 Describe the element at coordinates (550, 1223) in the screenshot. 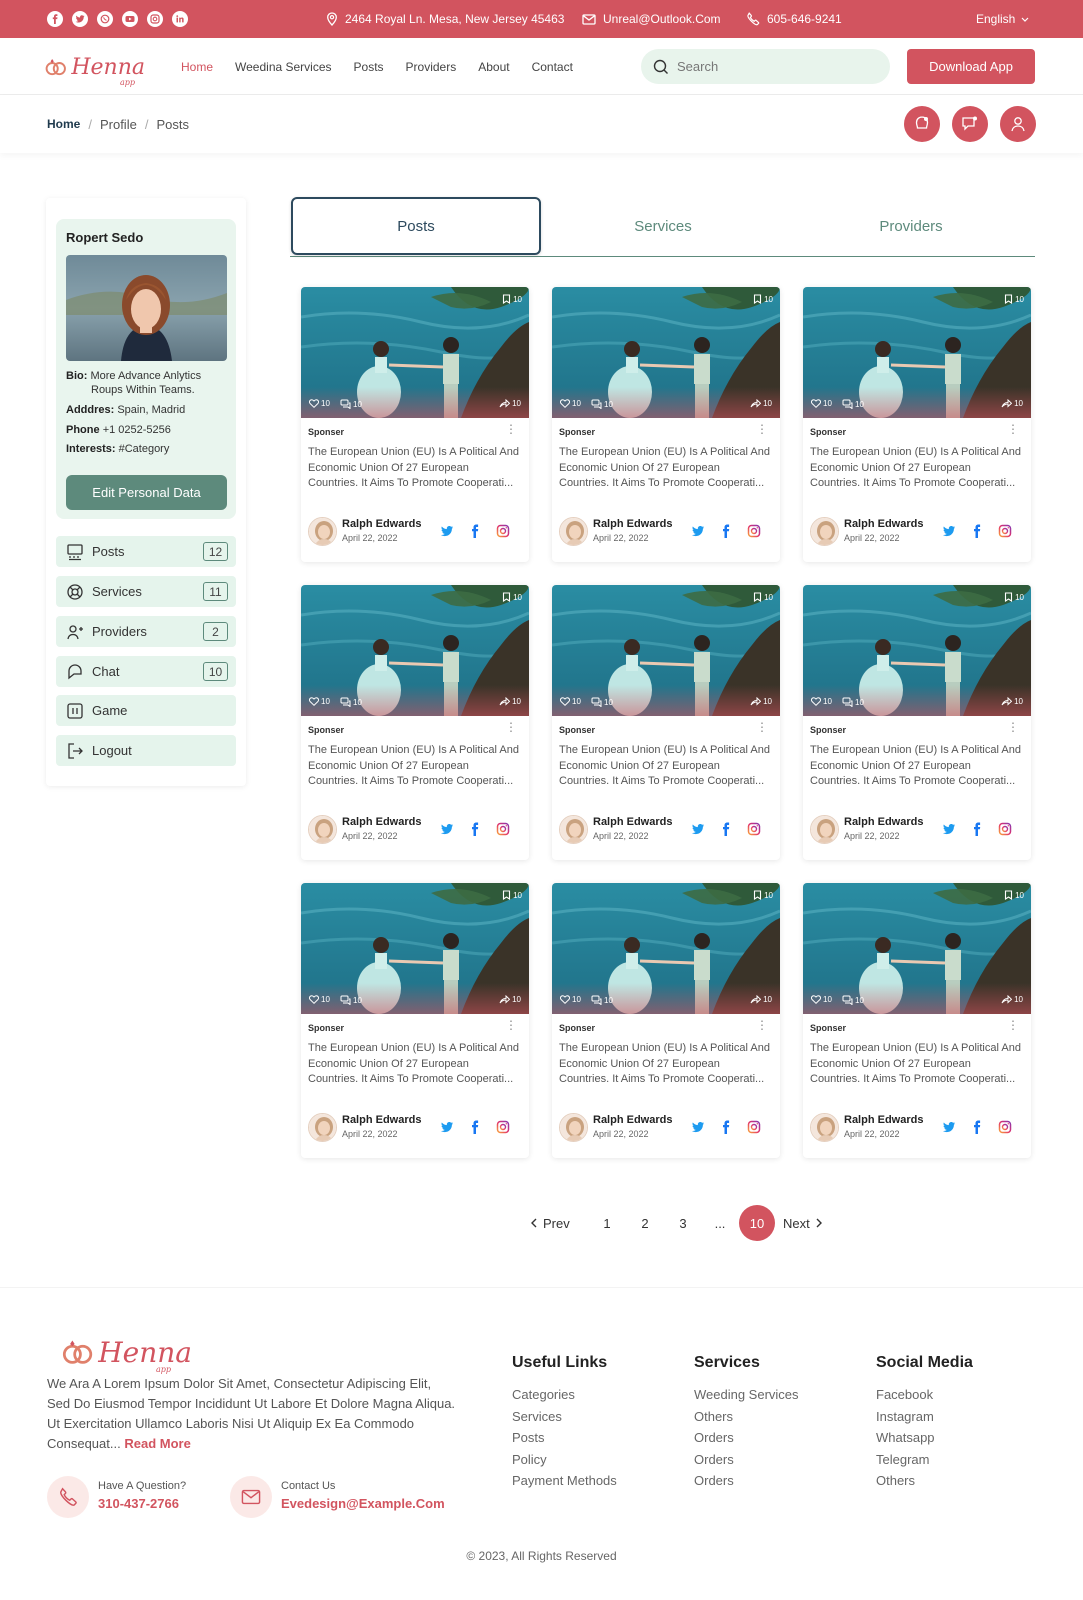

I see `prev-page-button: Prev` at that location.